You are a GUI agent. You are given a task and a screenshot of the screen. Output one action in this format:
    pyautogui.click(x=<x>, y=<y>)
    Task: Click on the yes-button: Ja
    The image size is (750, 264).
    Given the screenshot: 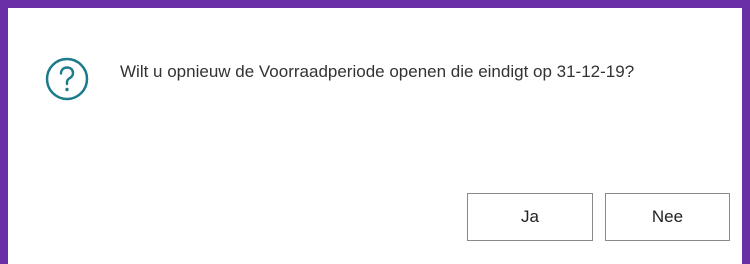 What is the action you would take?
    pyautogui.click(x=530, y=217)
    